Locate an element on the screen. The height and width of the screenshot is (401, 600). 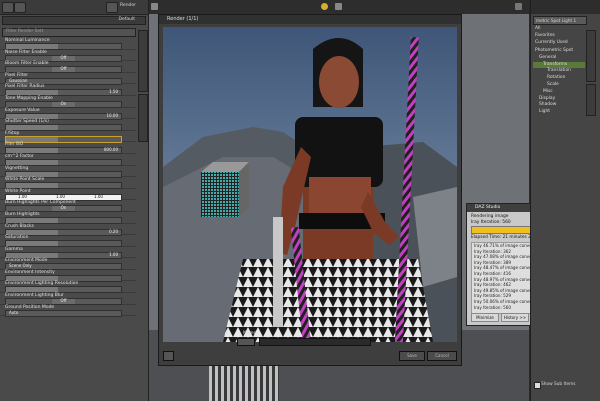
setting-value: Gaussian is located at coordinates (18, 80).